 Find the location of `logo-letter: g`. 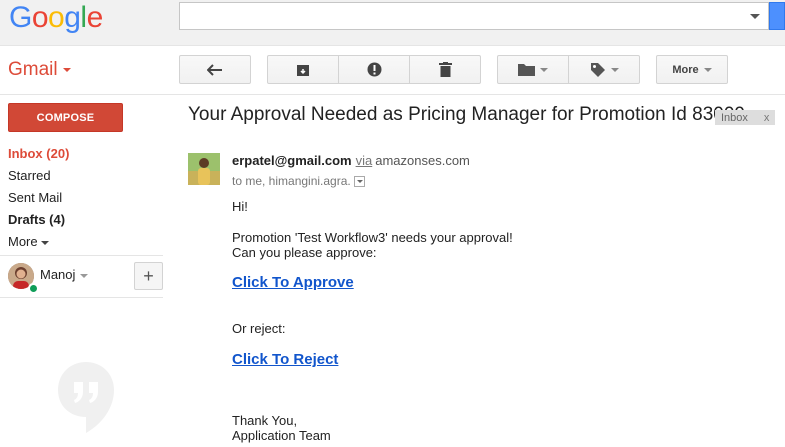

logo-letter: g is located at coordinates (72, 17).